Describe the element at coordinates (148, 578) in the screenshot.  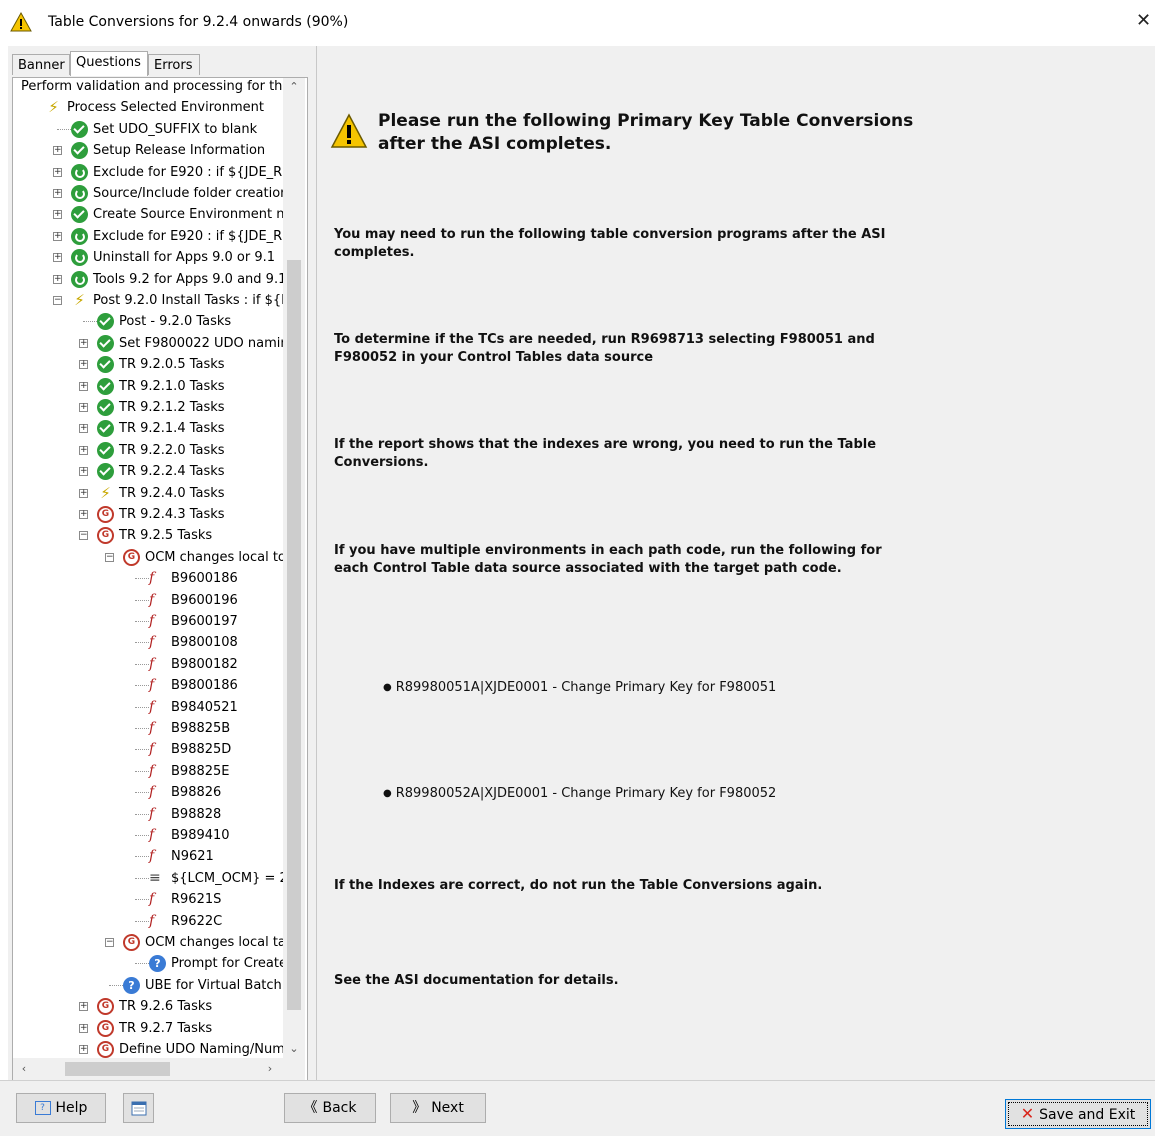
I see `tree-item: f B9600186` at that location.